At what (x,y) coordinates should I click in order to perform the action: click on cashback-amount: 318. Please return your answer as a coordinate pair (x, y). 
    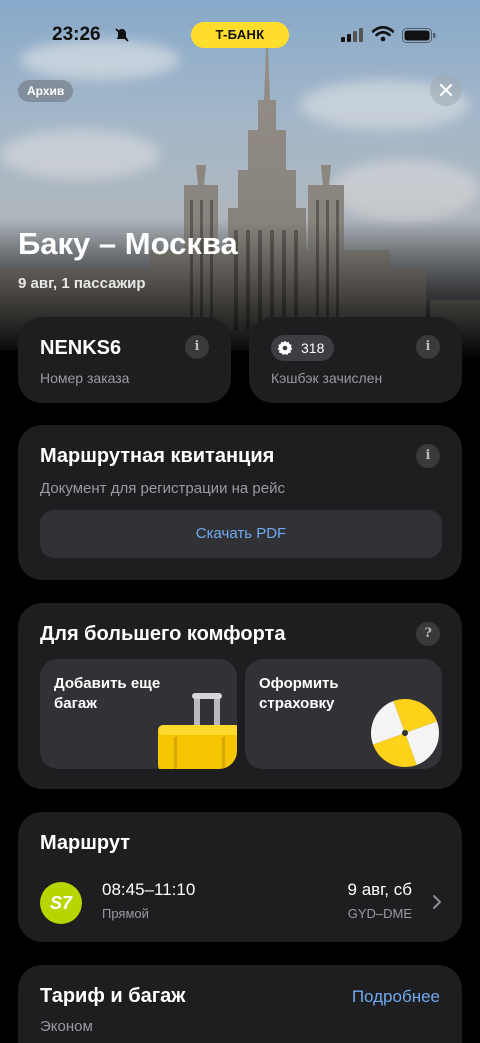
    Looking at the image, I should click on (313, 348).